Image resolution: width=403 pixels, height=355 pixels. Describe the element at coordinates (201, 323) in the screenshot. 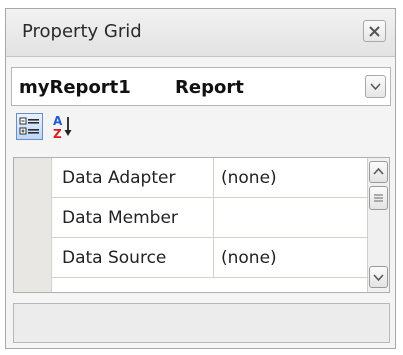

I see `description-area` at that location.